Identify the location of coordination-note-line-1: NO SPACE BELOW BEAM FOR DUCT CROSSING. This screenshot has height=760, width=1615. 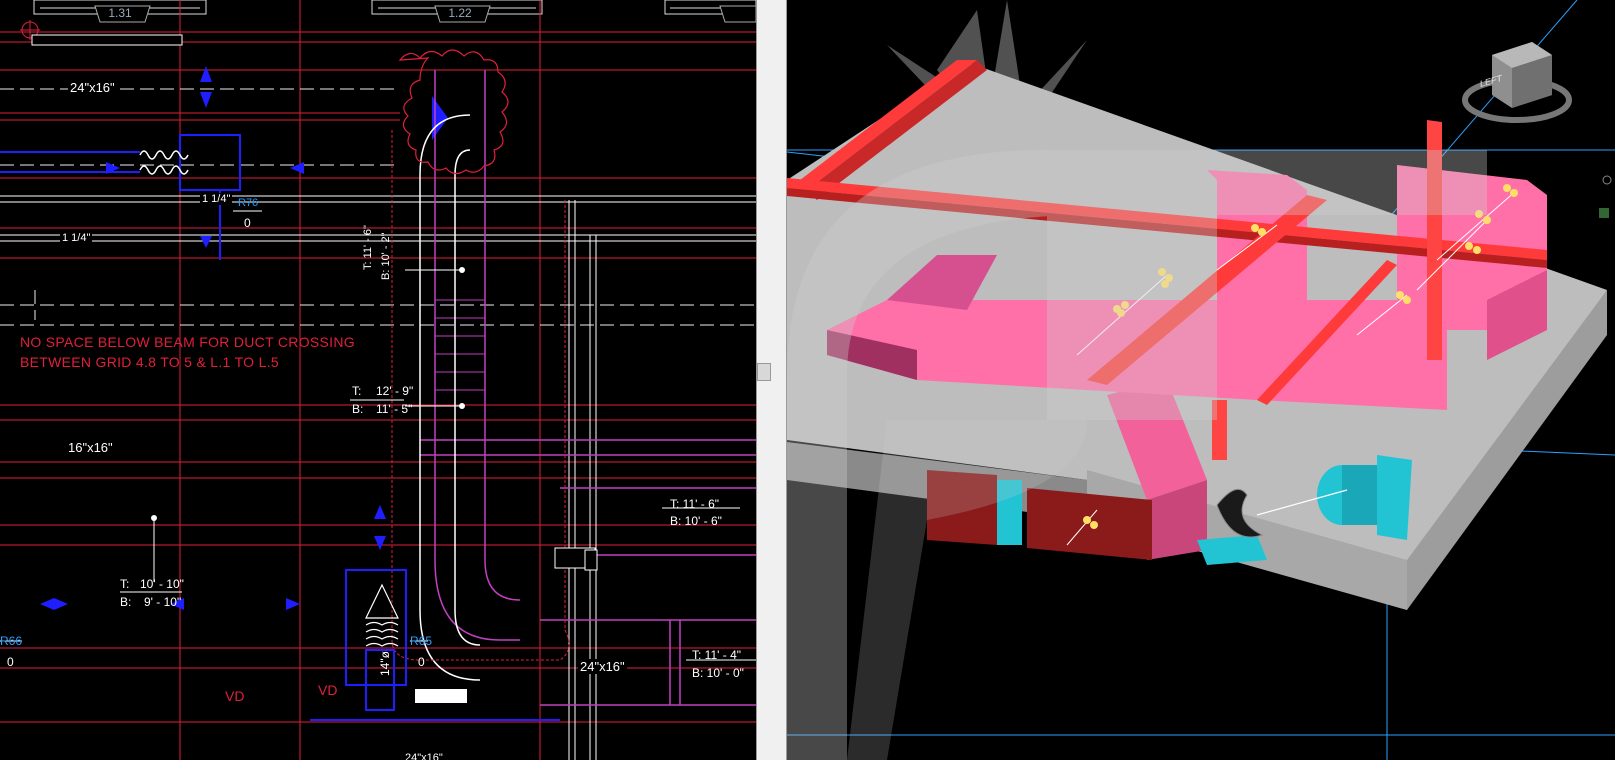
(187, 342).